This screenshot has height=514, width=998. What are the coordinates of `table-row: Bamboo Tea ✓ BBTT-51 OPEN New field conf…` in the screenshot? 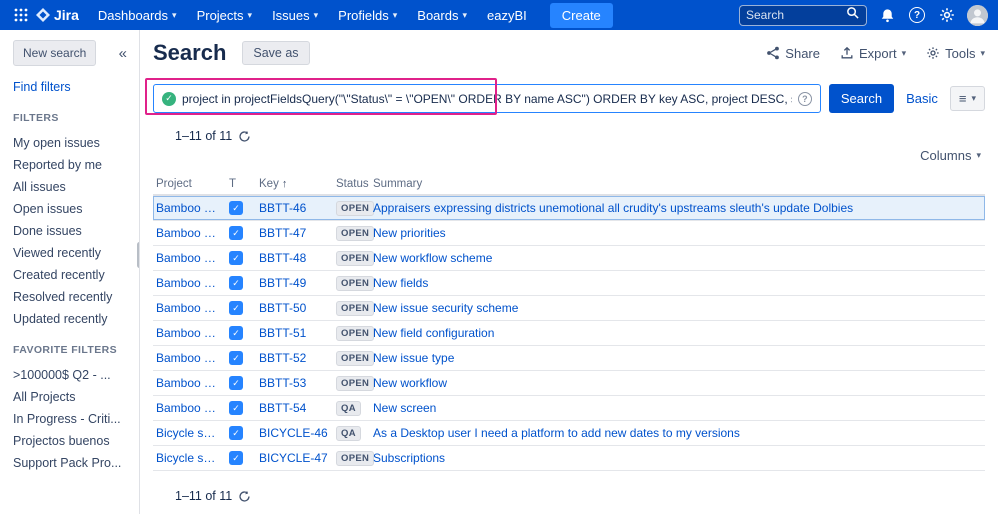 It's located at (569, 333).